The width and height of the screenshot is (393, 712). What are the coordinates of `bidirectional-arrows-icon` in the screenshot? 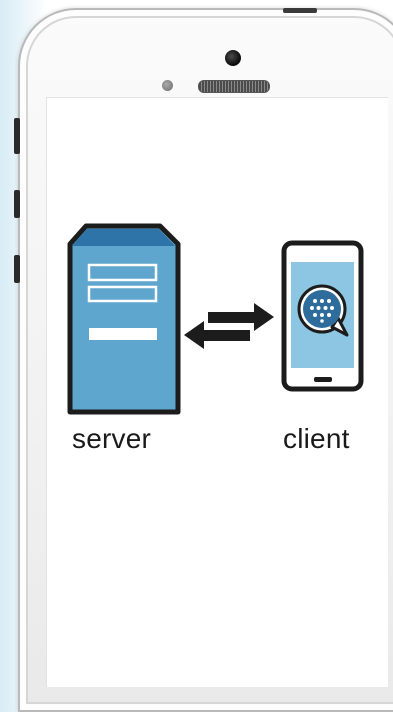 It's located at (229, 326).